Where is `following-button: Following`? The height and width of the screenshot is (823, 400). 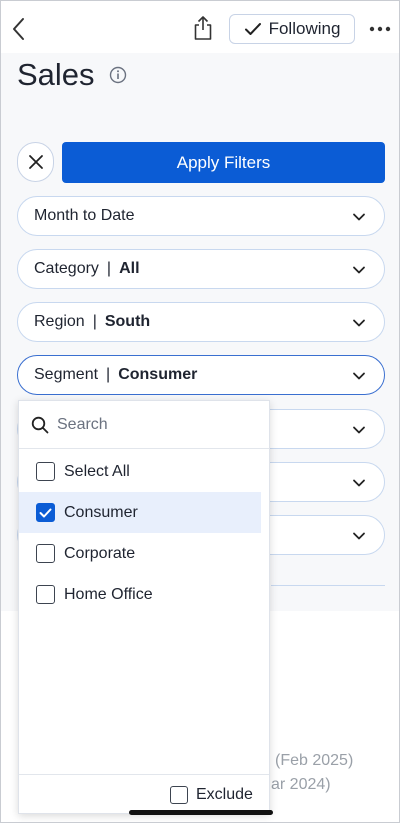
following-button: Following is located at coordinates (292, 29).